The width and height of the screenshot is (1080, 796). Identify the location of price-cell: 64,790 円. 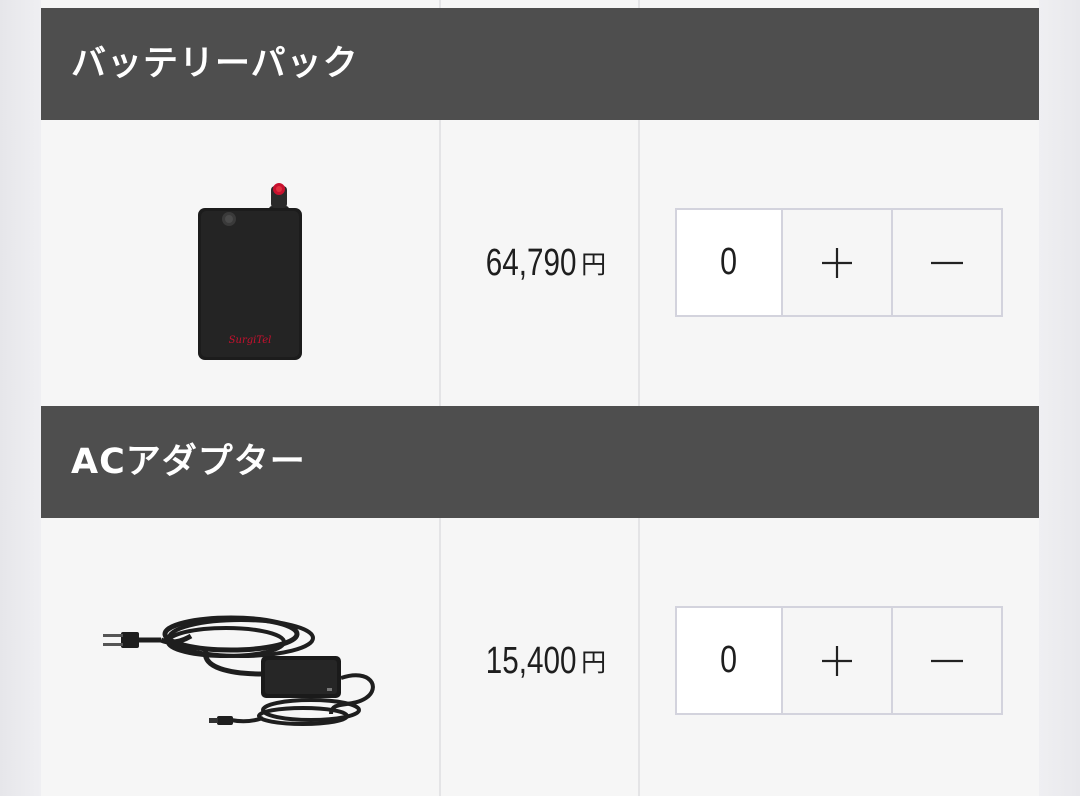
(539, 263).